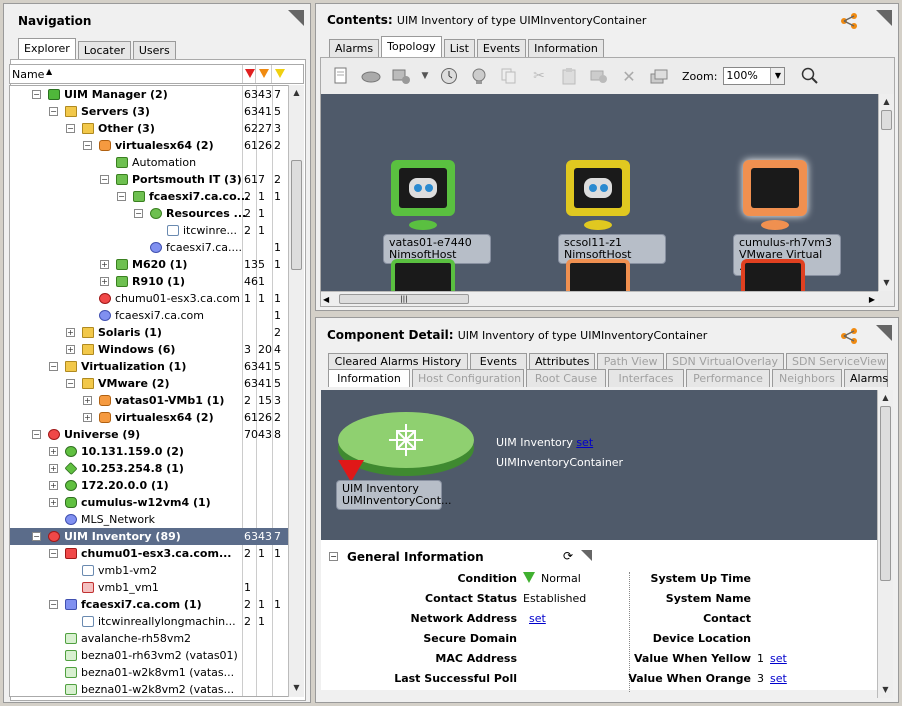  Describe the element at coordinates (849, 336) in the screenshot. I see `share-icon` at that location.